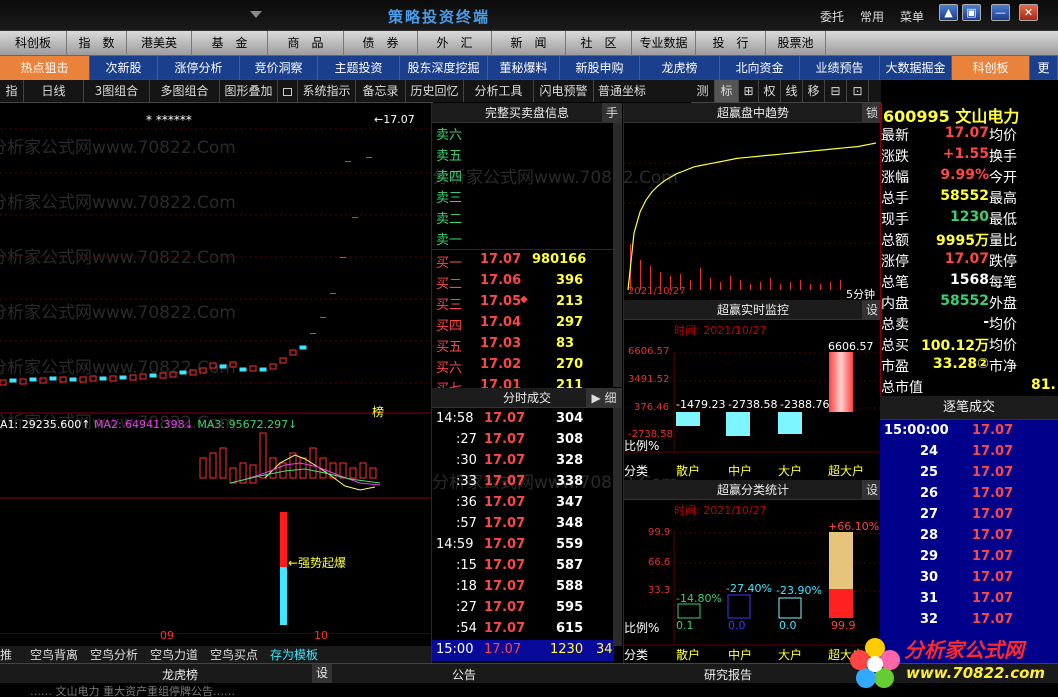  I want to click on window-icon: ⊟, so click(836, 91).